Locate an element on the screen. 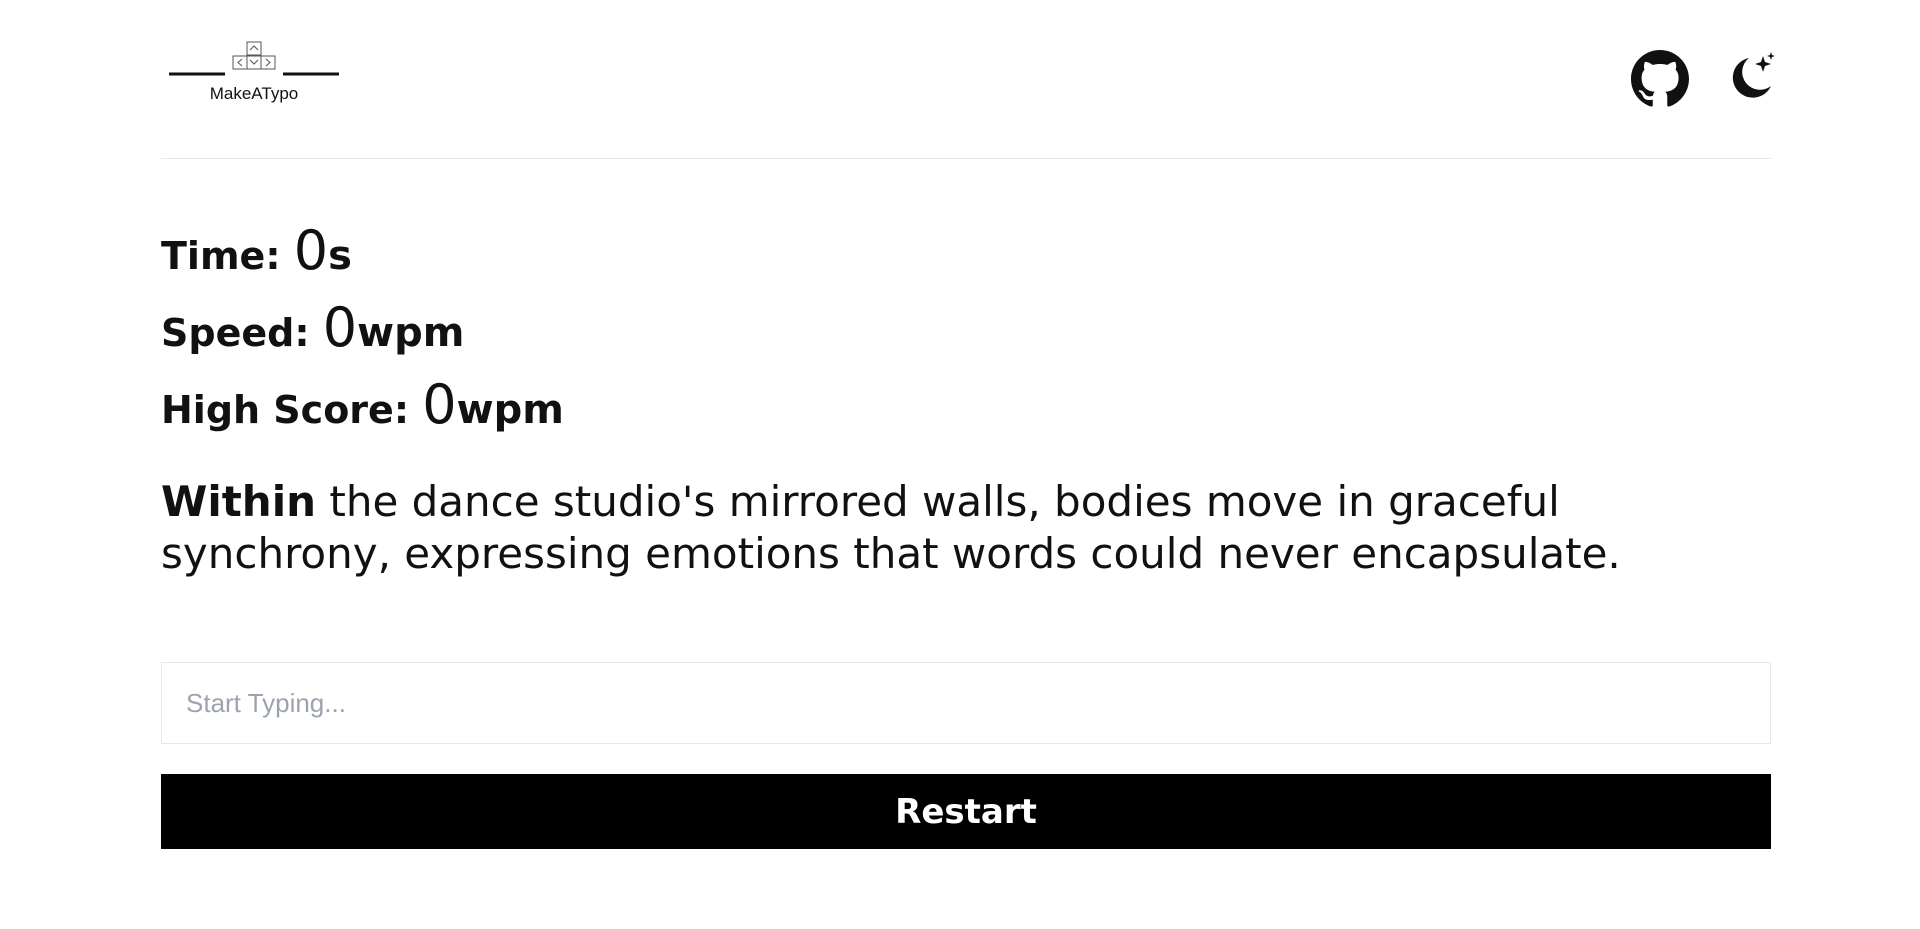  speed-label: Speed: is located at coordinates (242, 333).